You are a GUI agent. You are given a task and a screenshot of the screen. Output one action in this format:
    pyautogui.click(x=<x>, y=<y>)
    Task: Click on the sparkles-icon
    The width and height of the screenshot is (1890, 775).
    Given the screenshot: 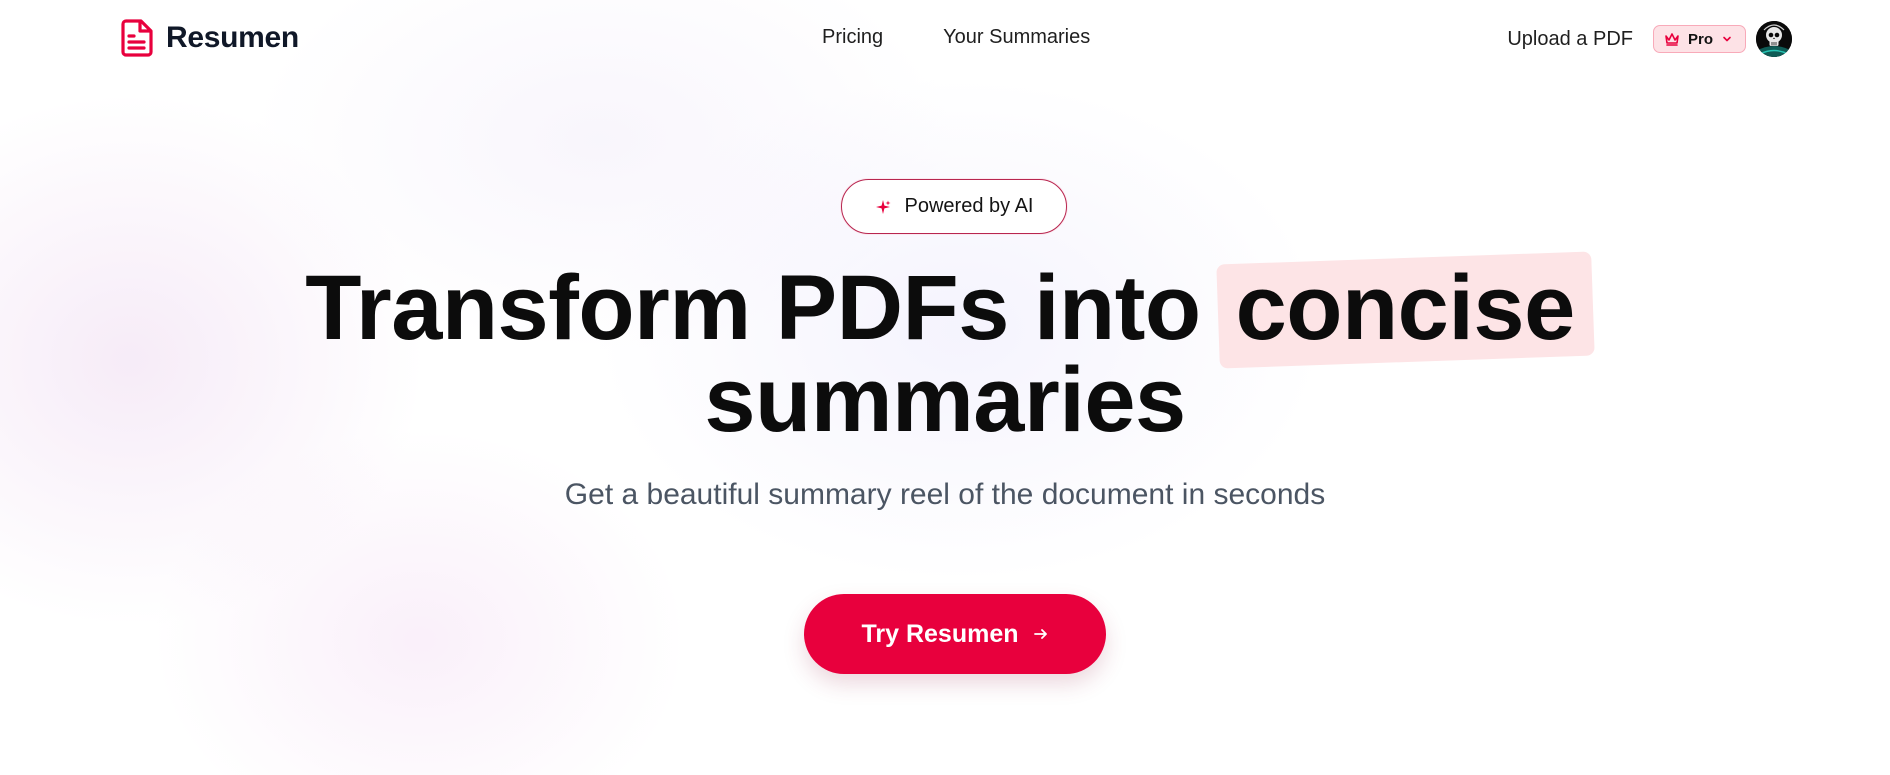 What is the action you would take?
    pyautogui.click(x=883, y=206)
    